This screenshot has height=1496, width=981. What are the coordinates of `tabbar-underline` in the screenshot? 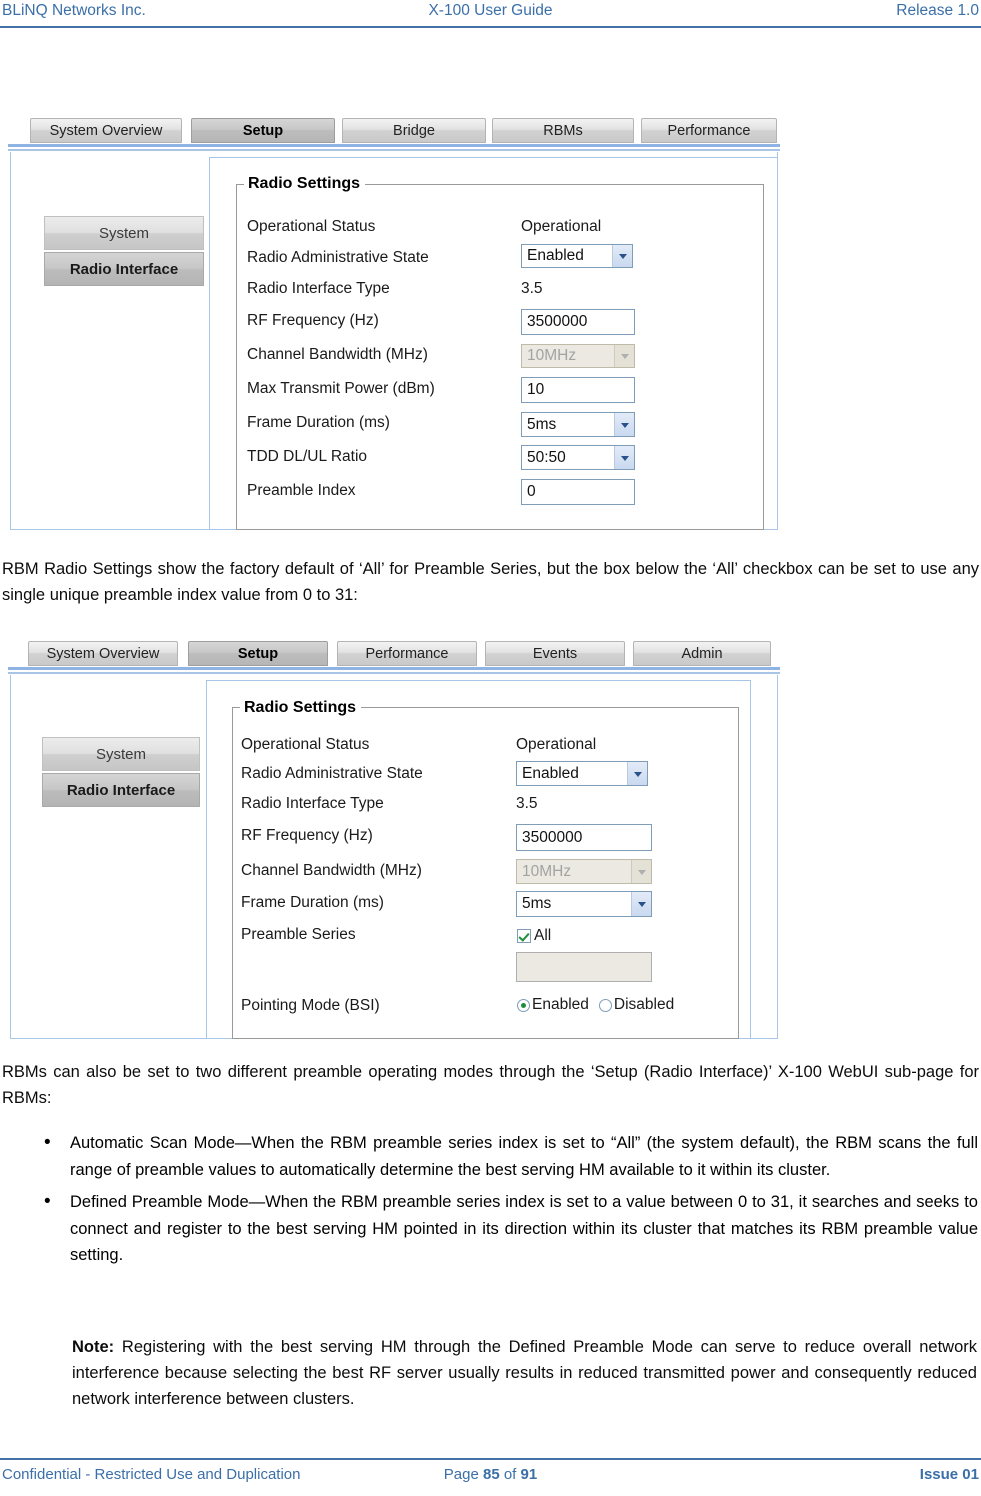 It's located at (394, 145).